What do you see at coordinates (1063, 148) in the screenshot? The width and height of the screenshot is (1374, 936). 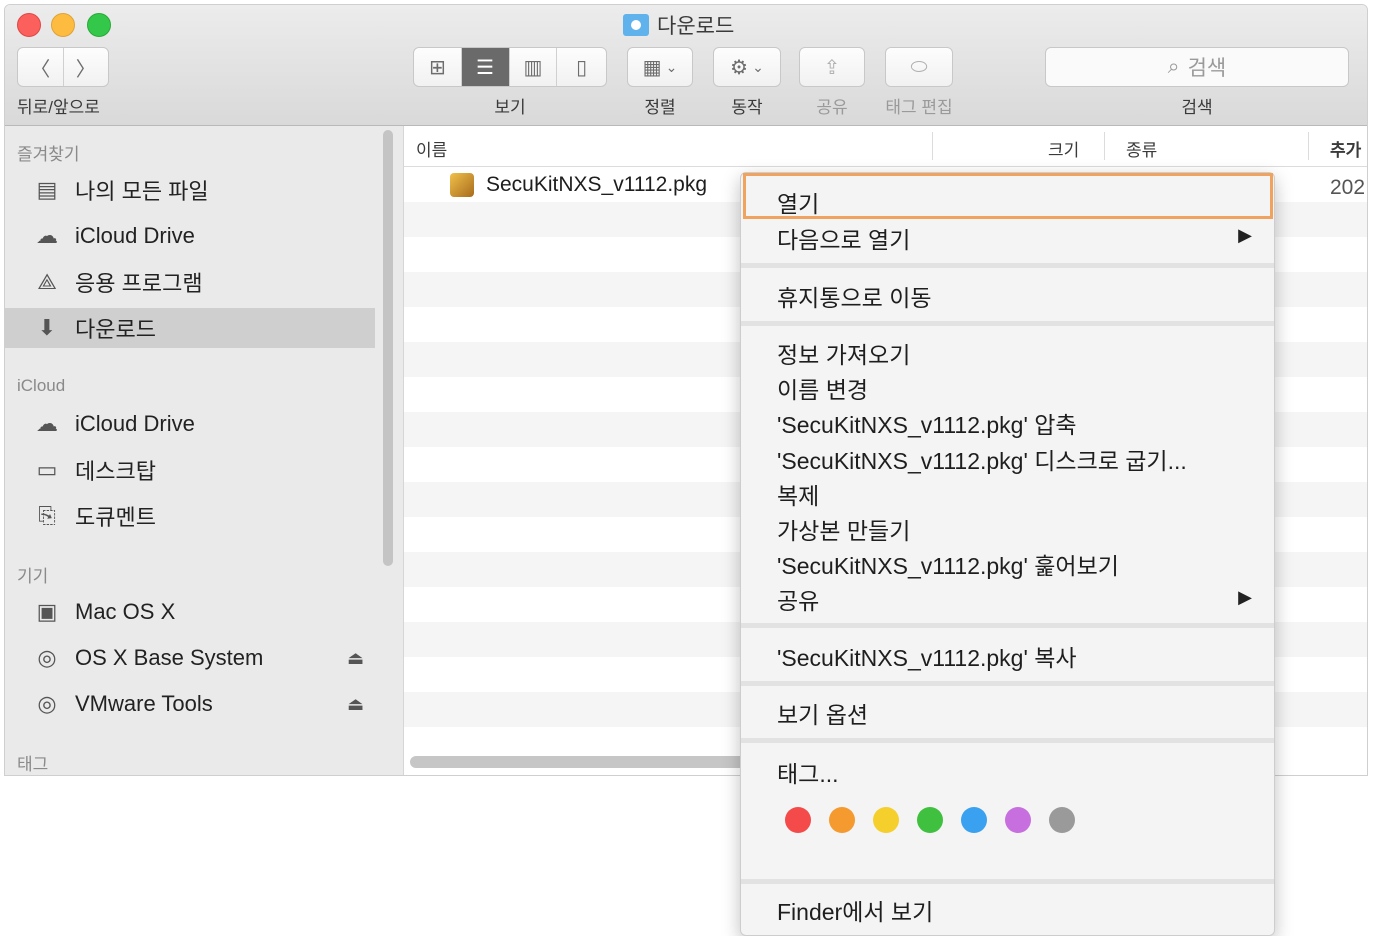 I see `column-size: 크기` at bounding box center [1063, 148].